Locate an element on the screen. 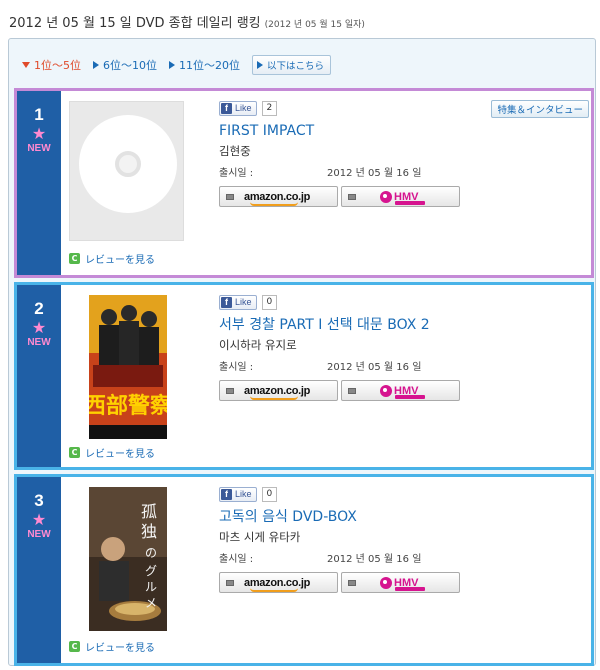 The image size is (600, 670). cover-image: 西部警察 is located at coordinates (128, 367).